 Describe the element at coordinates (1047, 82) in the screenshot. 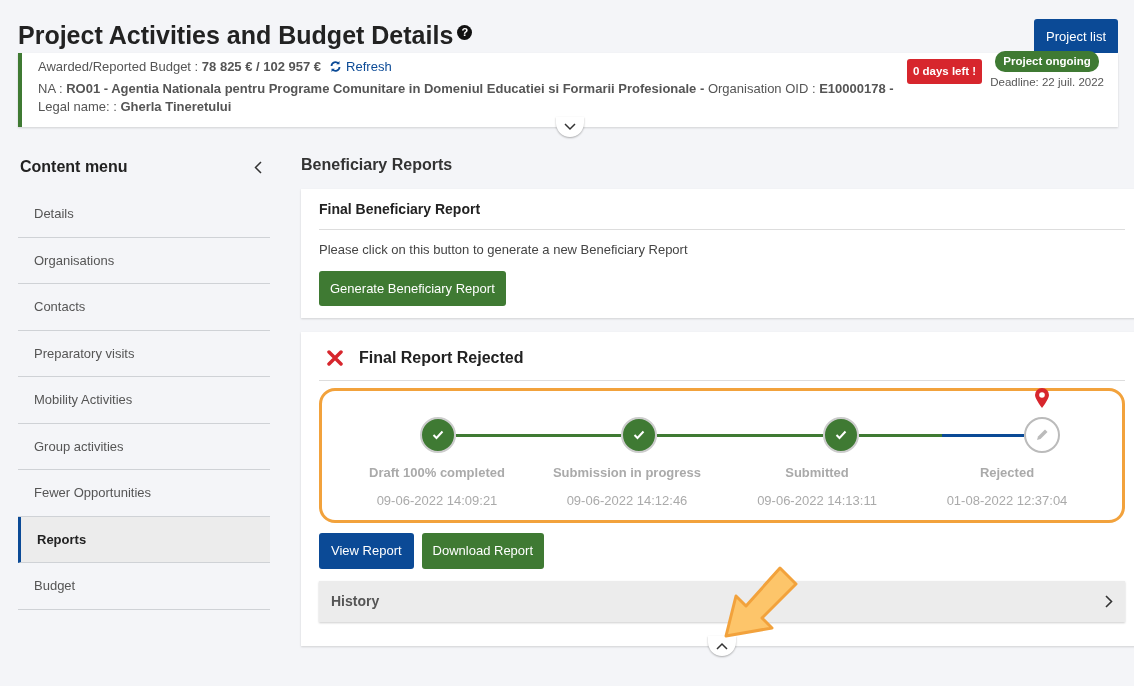

I see `deadline-text: Deadline: 22 juil. 2022` at that location.